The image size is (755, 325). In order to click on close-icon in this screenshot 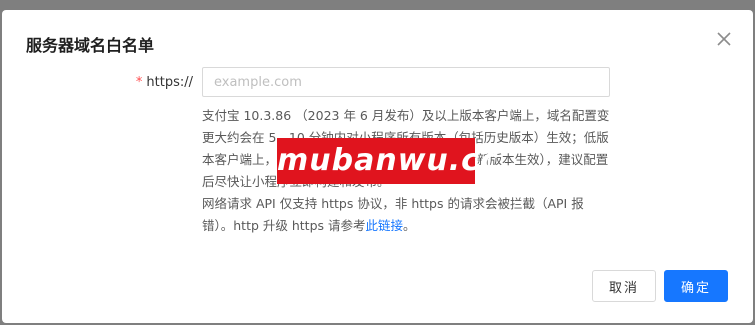, I will do `click(724, 39)`.